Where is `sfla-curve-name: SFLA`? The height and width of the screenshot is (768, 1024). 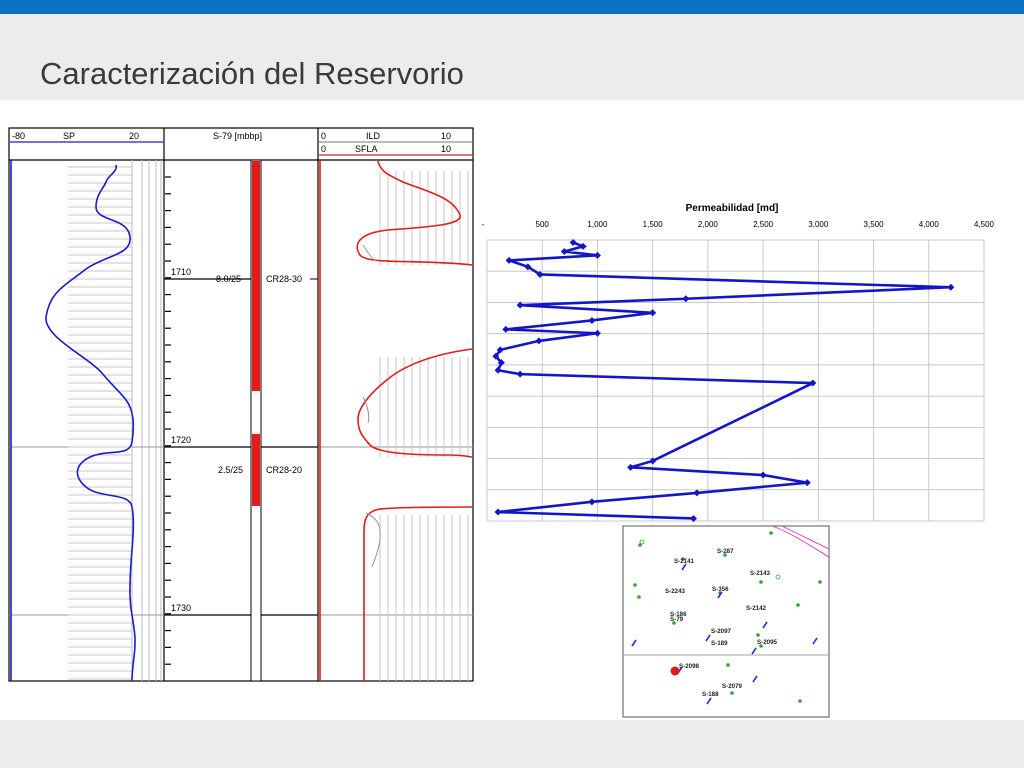
sfla-curve-name: SFLA is located at coordinates (366, 149).